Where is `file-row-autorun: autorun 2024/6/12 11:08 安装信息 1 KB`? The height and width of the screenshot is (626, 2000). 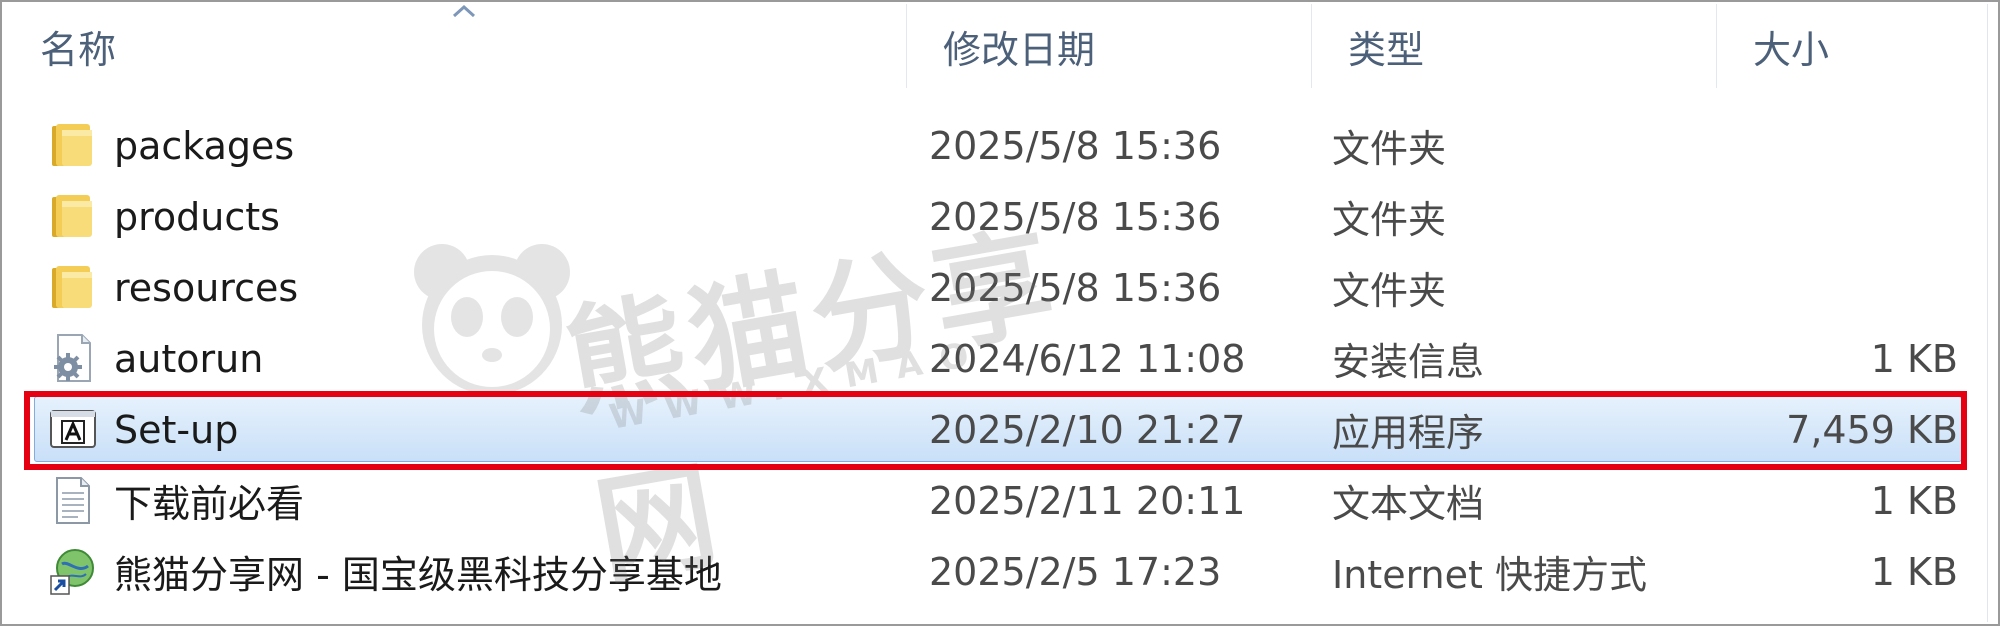
file-row-autorun: autorun 2024/6/12 11:08 安装信息 1 KB is located at coordinates (994, 358).